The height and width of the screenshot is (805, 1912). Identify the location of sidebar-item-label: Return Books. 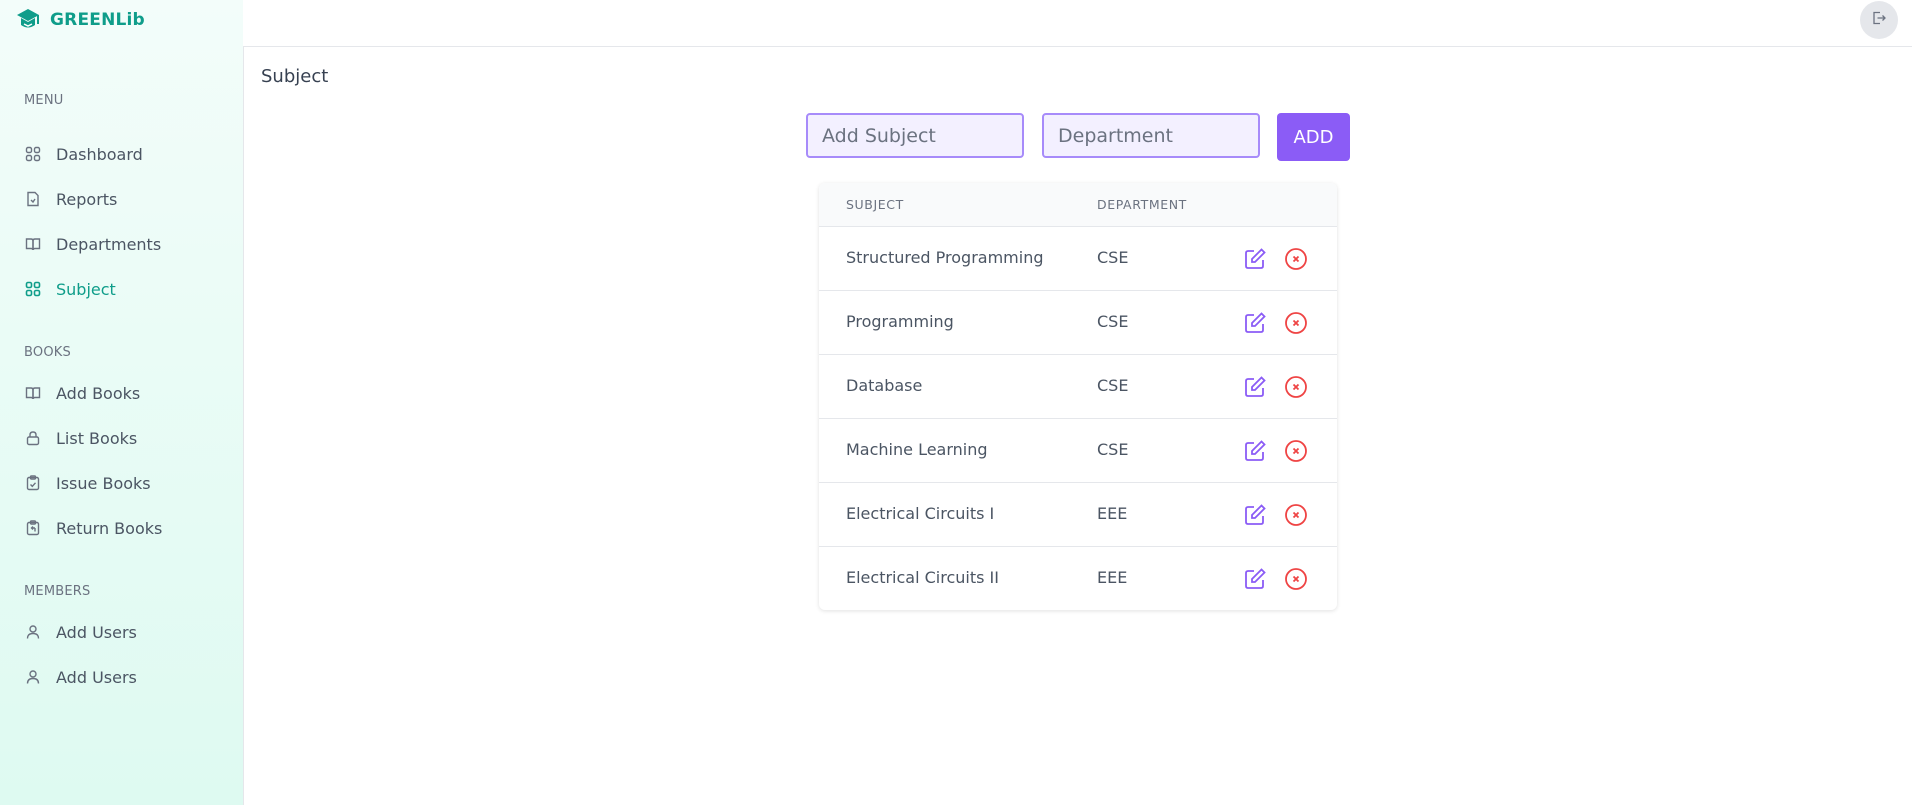
(109, 528).